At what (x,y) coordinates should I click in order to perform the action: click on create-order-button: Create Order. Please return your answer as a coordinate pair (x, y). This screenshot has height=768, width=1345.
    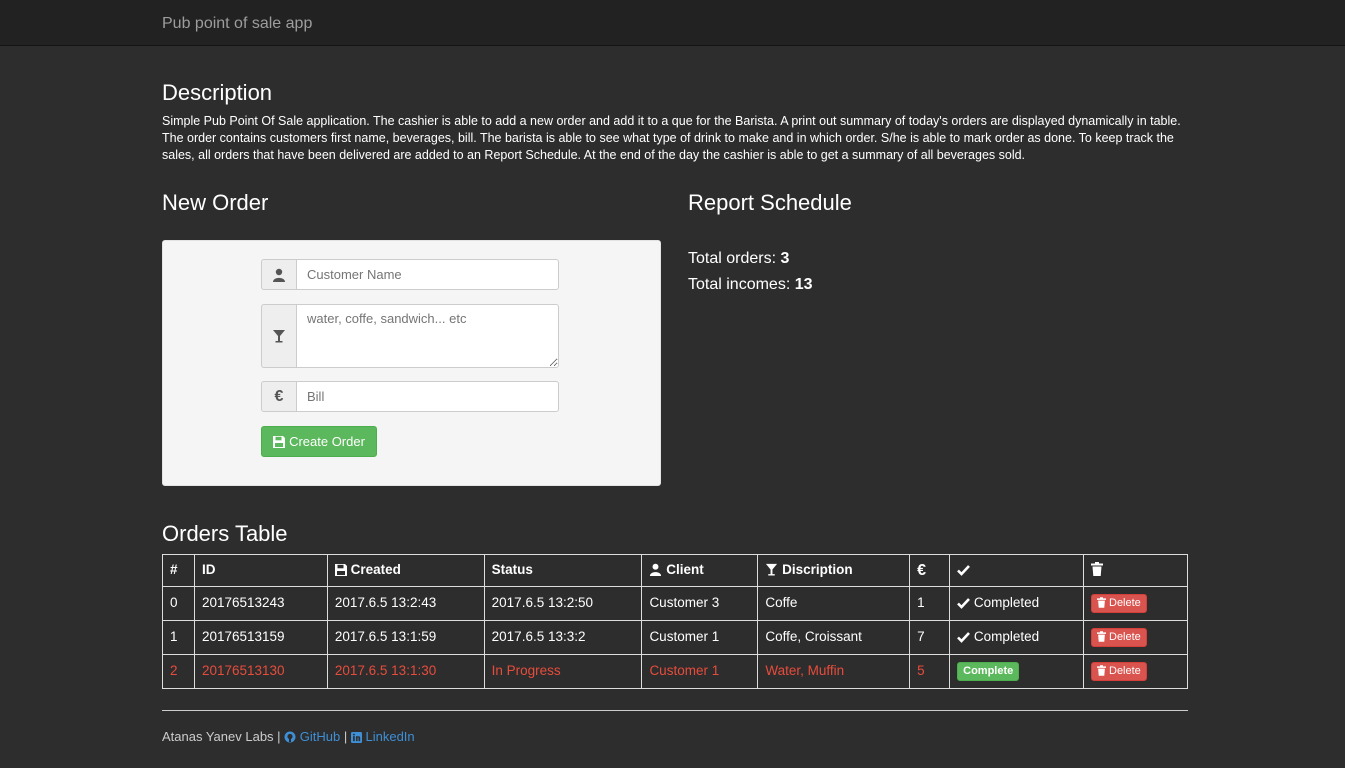
    Looking at the image, I should click on (319, 441).